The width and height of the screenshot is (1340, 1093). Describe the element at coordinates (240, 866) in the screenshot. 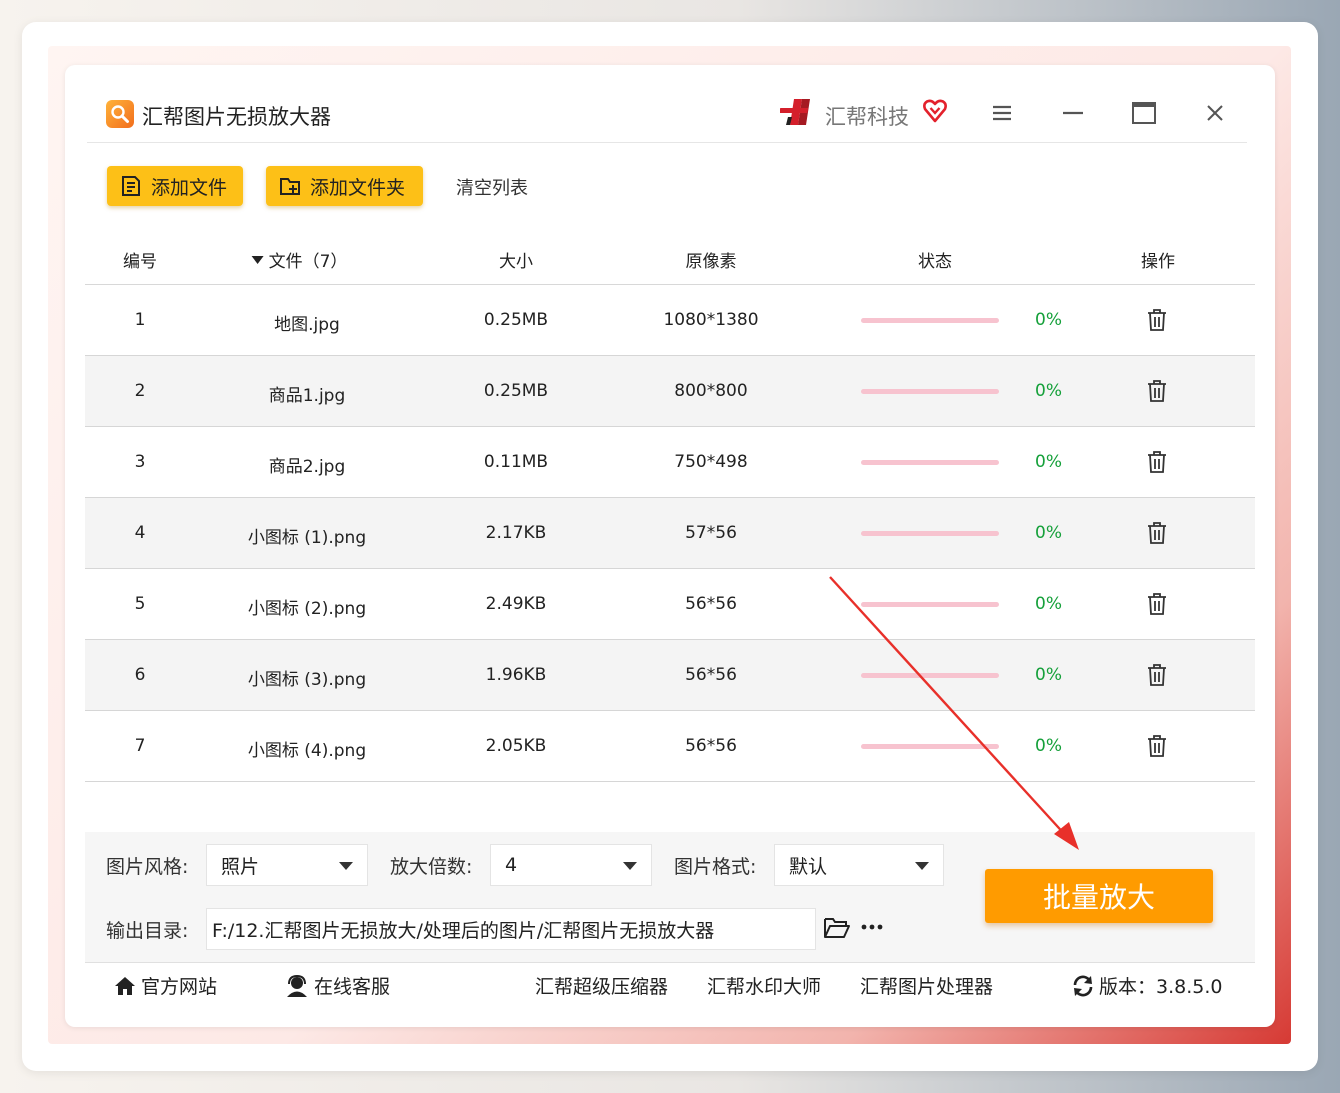

I see `style-value: 照片` at that location.